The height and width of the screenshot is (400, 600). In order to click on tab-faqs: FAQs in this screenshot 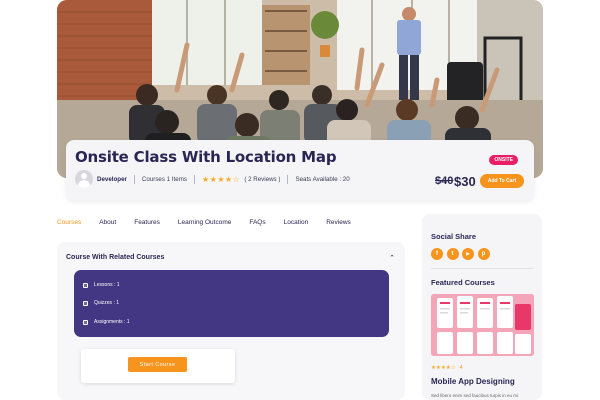, I will do `click(257, 222)`.